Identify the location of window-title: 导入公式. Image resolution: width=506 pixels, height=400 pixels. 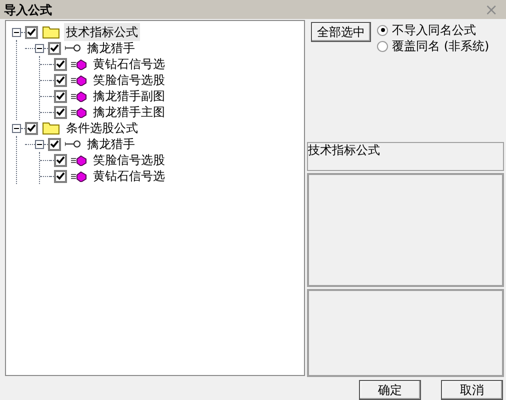
(28, 10).